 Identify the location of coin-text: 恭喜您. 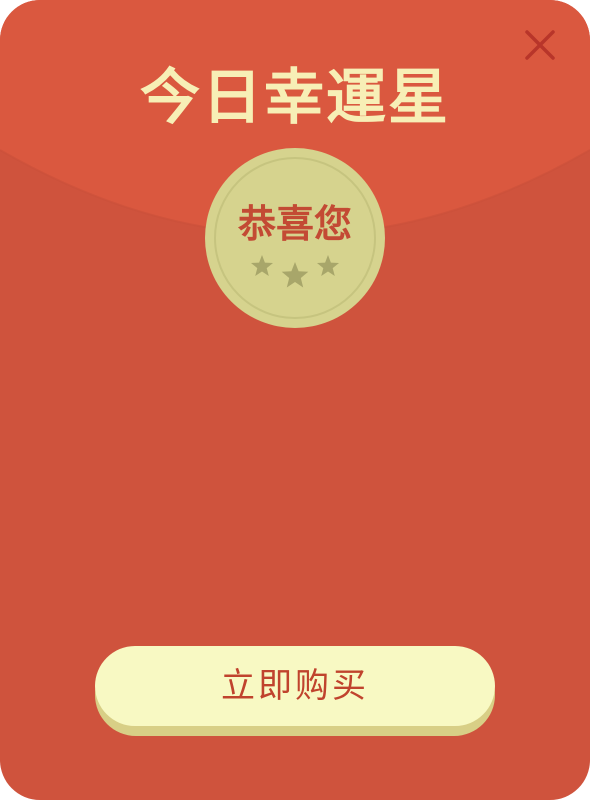
(294, 223).